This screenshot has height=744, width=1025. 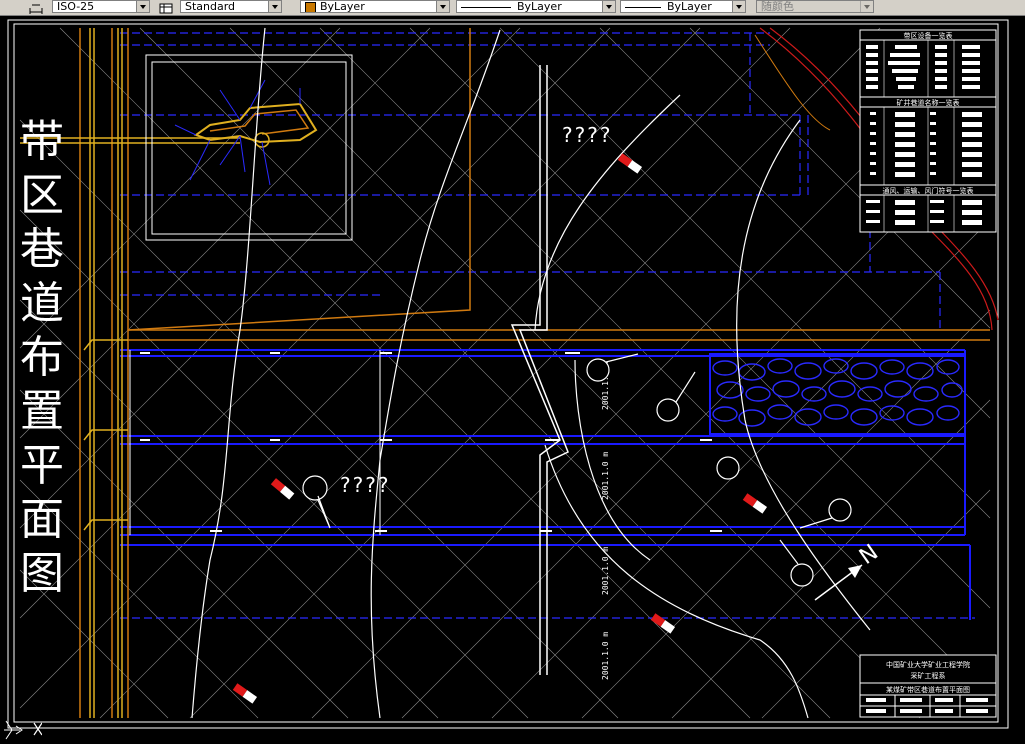 What do you see at coordinates (605, 656) in the screenshot?
I see `dim-label-4: 2001.1.0 m` at bounding box center [605, 656].